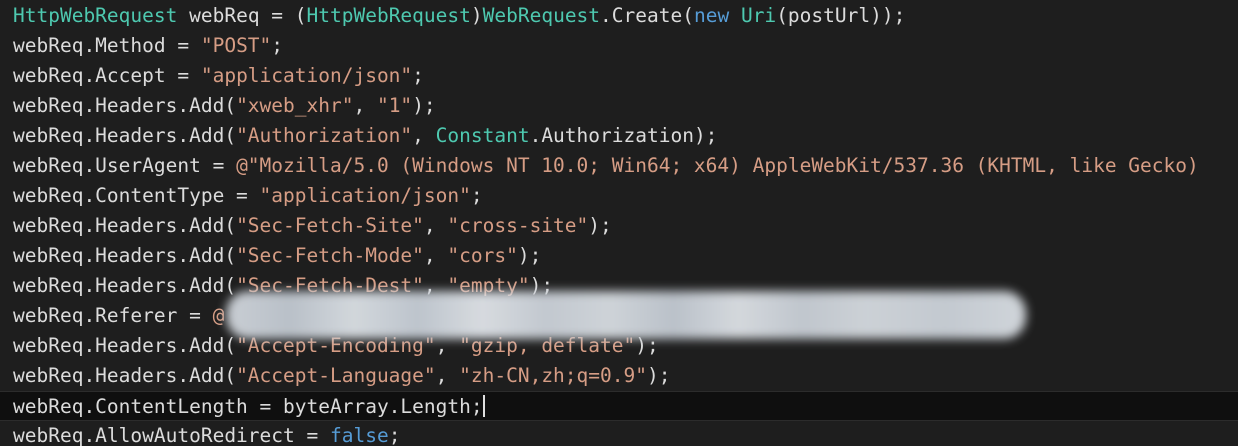 Image resolution: width=1238 pixels, height=446 pixels. Describe the element at coordinates (841, 15) in the screenshot. I see `code-token: (postUrl));` at that location.